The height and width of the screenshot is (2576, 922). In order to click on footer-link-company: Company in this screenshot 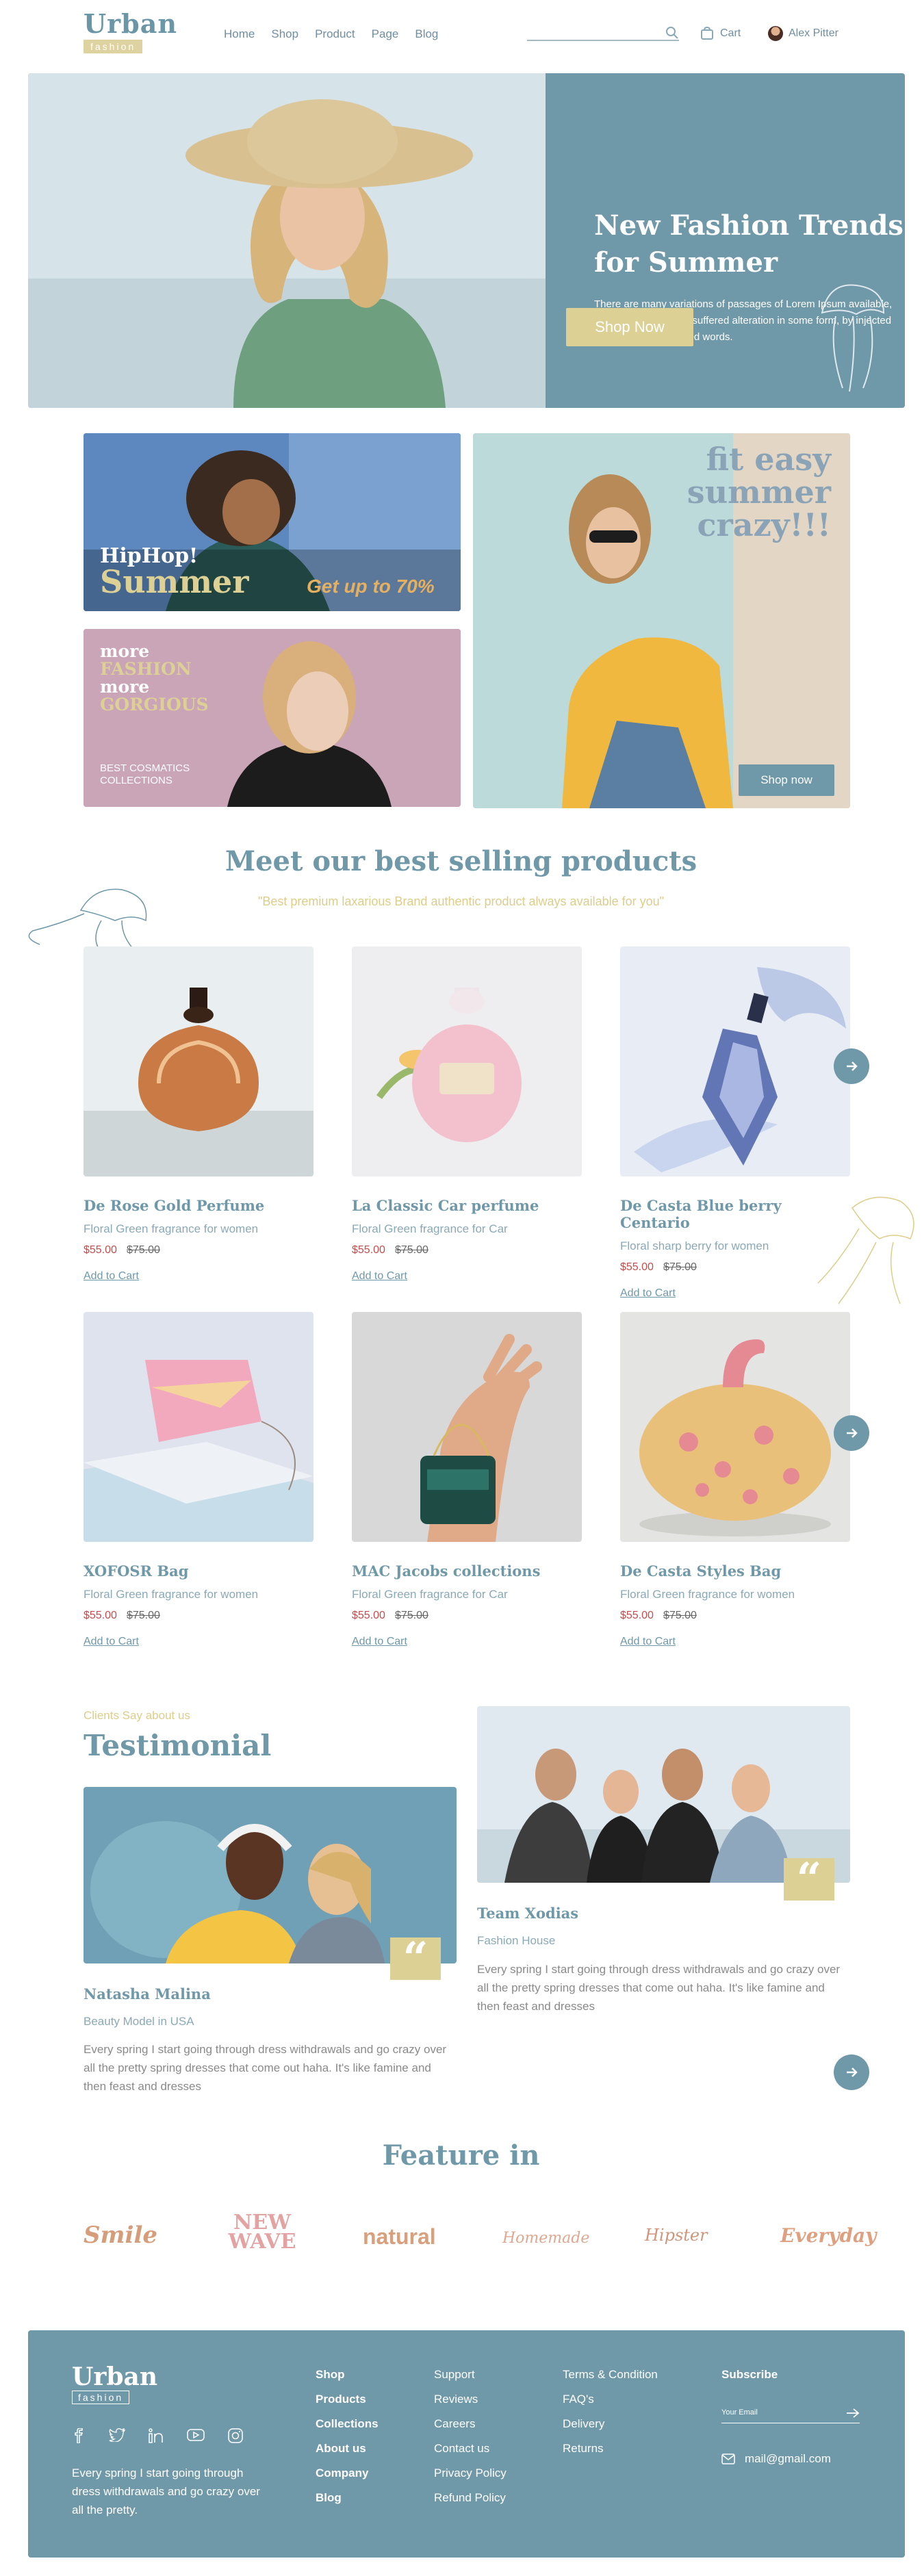, I will do `click(347, 2473)`.